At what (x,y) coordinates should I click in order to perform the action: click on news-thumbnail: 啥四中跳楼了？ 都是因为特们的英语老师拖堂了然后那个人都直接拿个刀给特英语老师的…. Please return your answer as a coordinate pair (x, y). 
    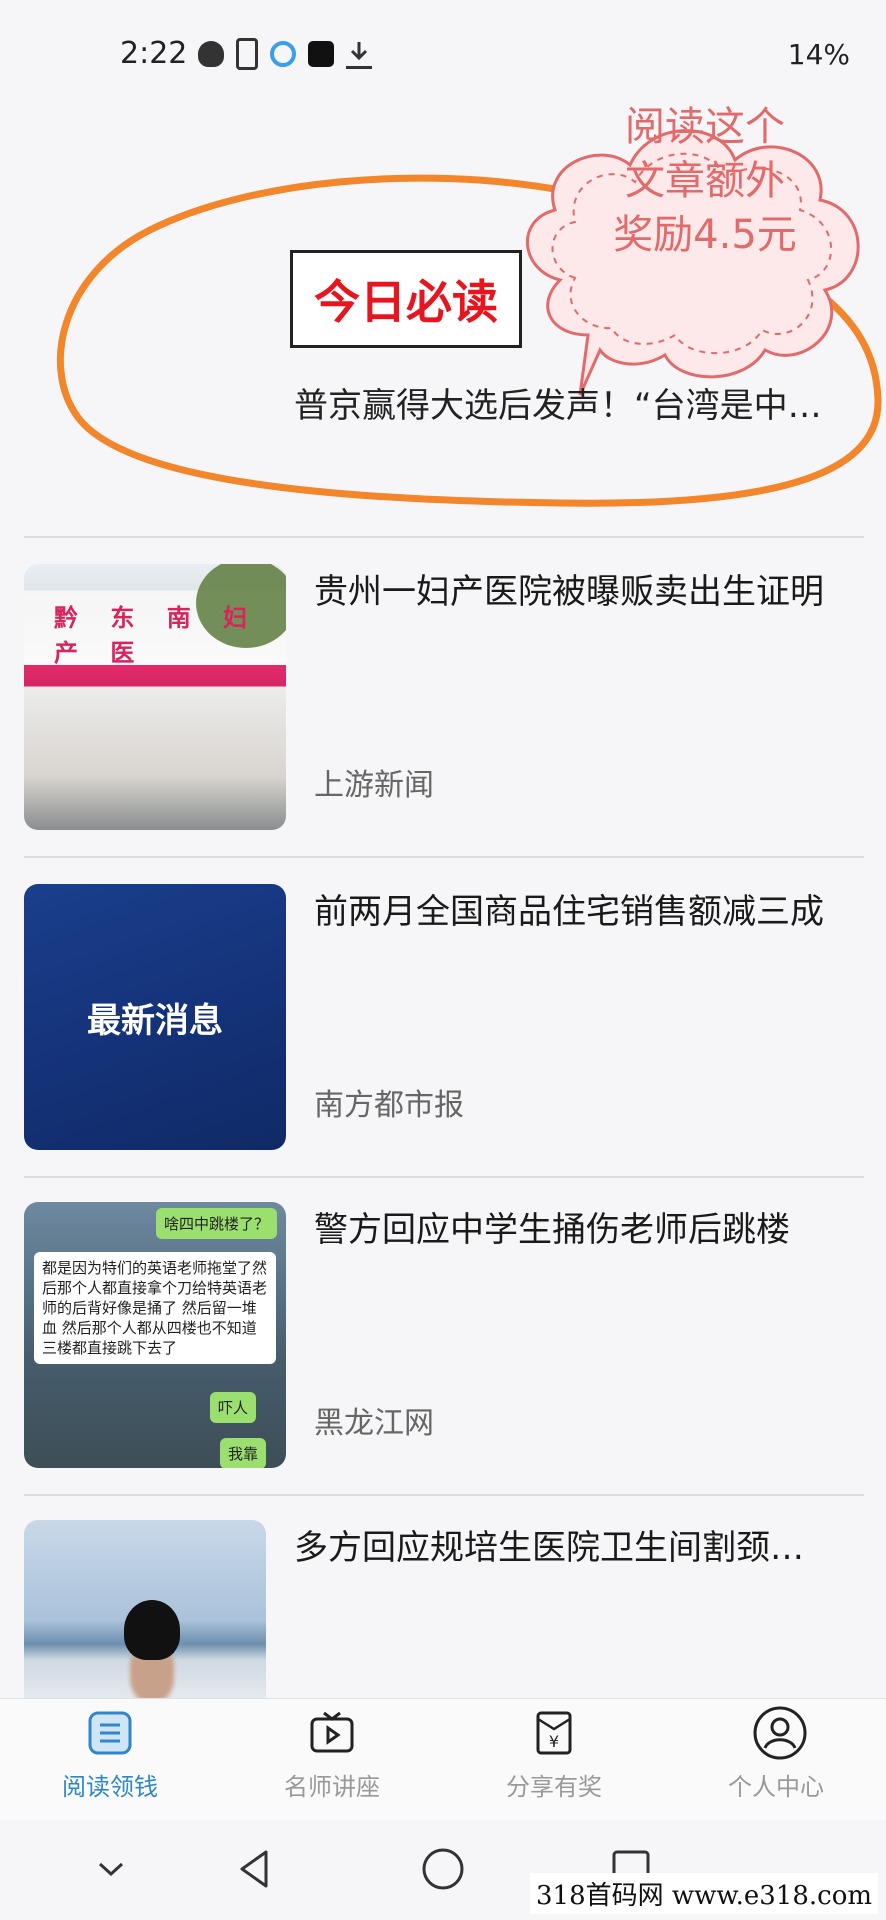
    Looking at the image, I should click on (155, 1335).